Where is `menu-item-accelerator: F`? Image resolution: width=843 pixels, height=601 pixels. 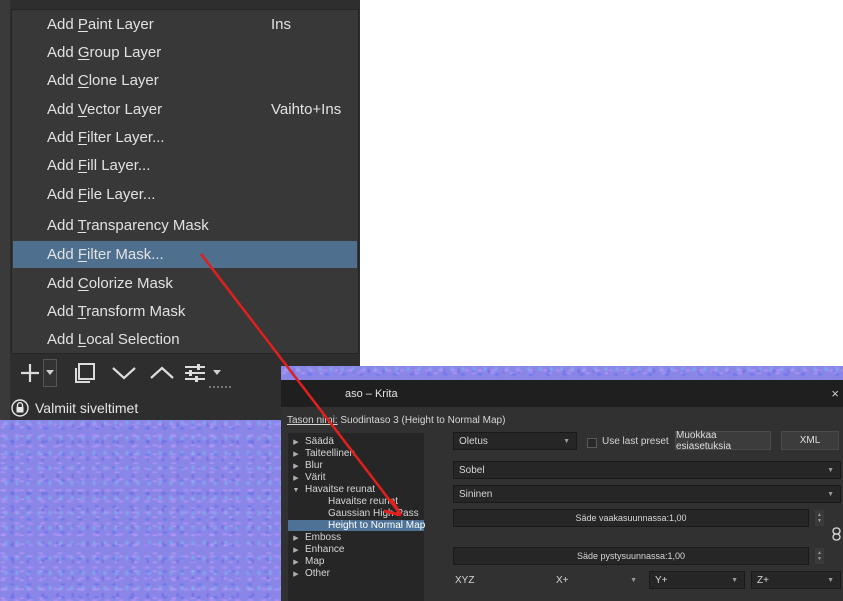 menu-item-accelerator: F is located at coordinates (82, 194).